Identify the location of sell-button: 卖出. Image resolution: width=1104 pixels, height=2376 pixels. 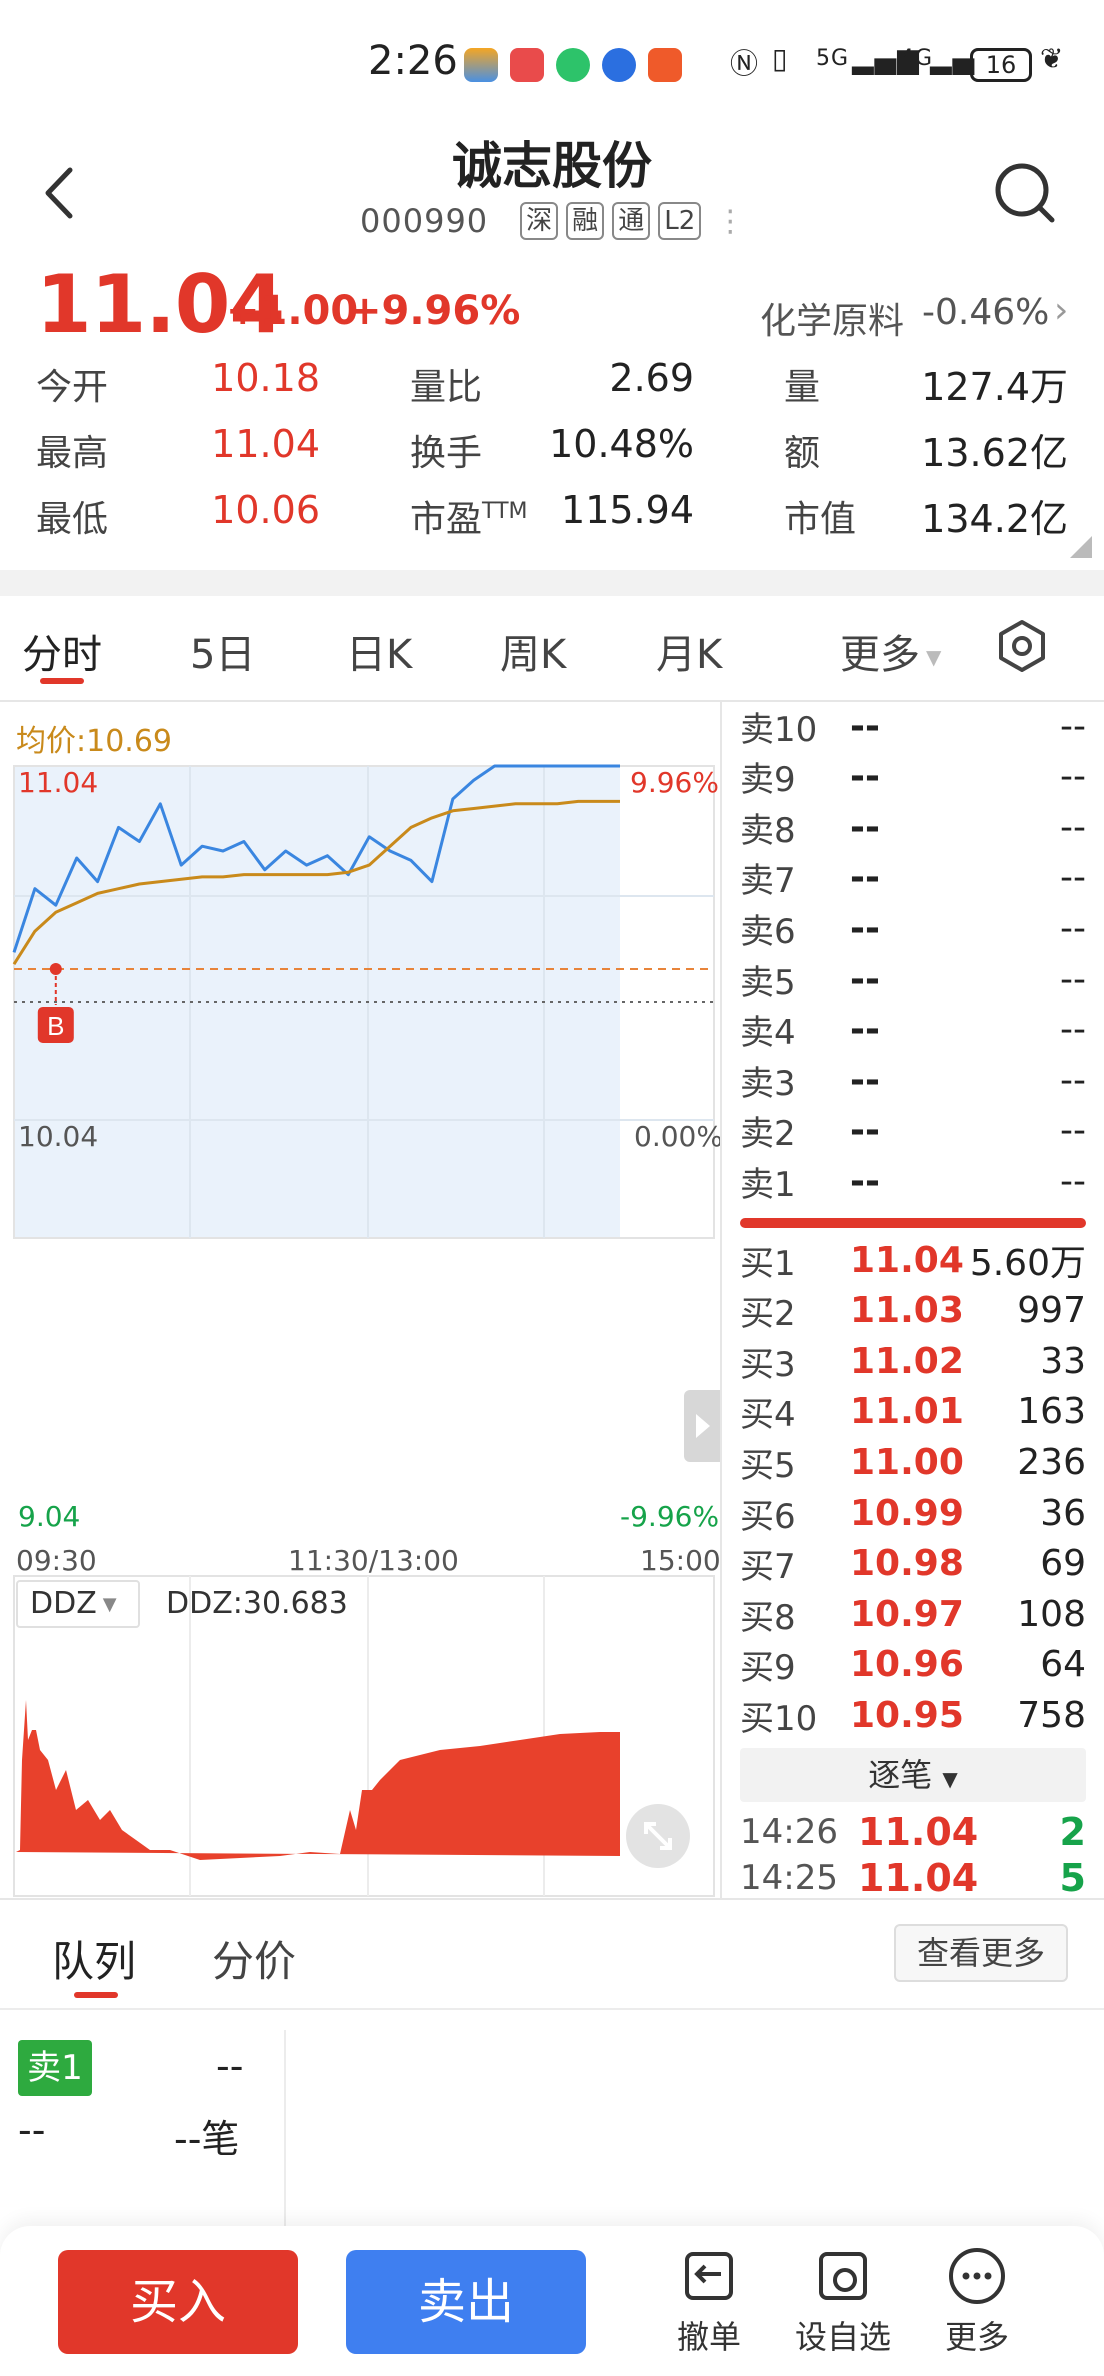
(466, 2302).